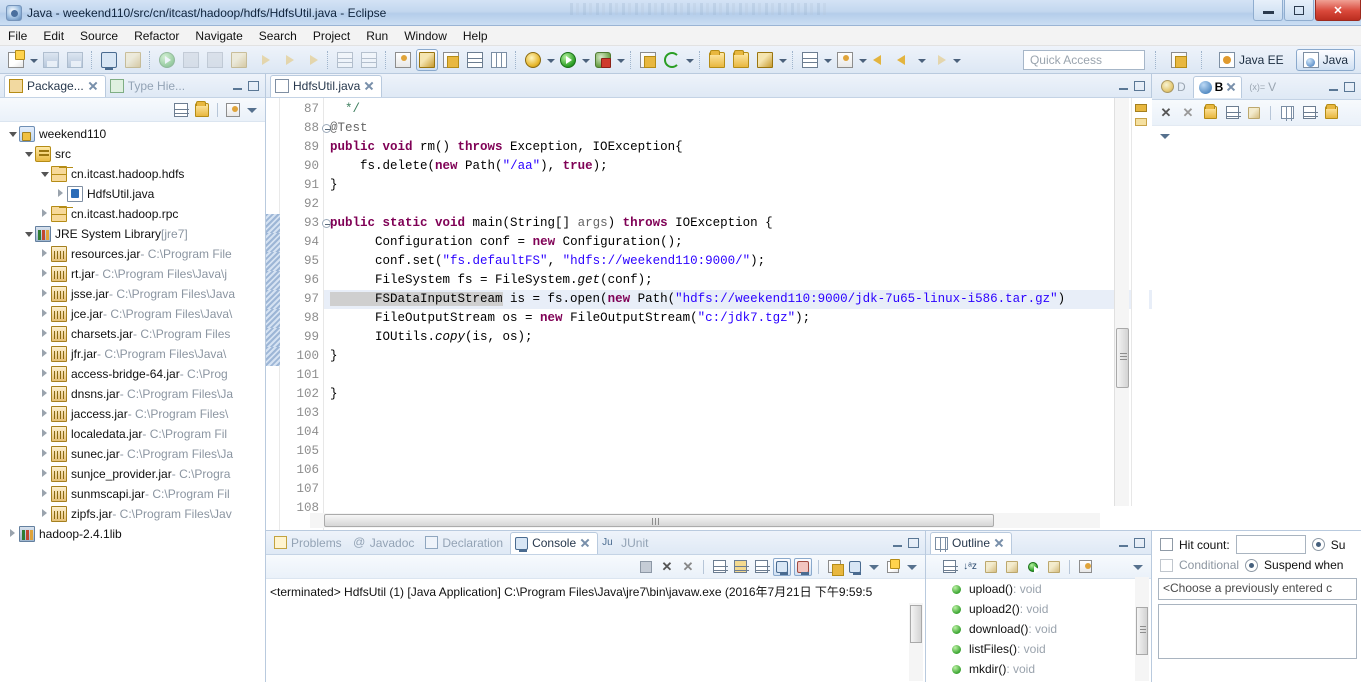  What do you see at coordinates (916, 642) in the screenshot?
I see `console-vertical-scrollbar` at bounding box center [916, 642].